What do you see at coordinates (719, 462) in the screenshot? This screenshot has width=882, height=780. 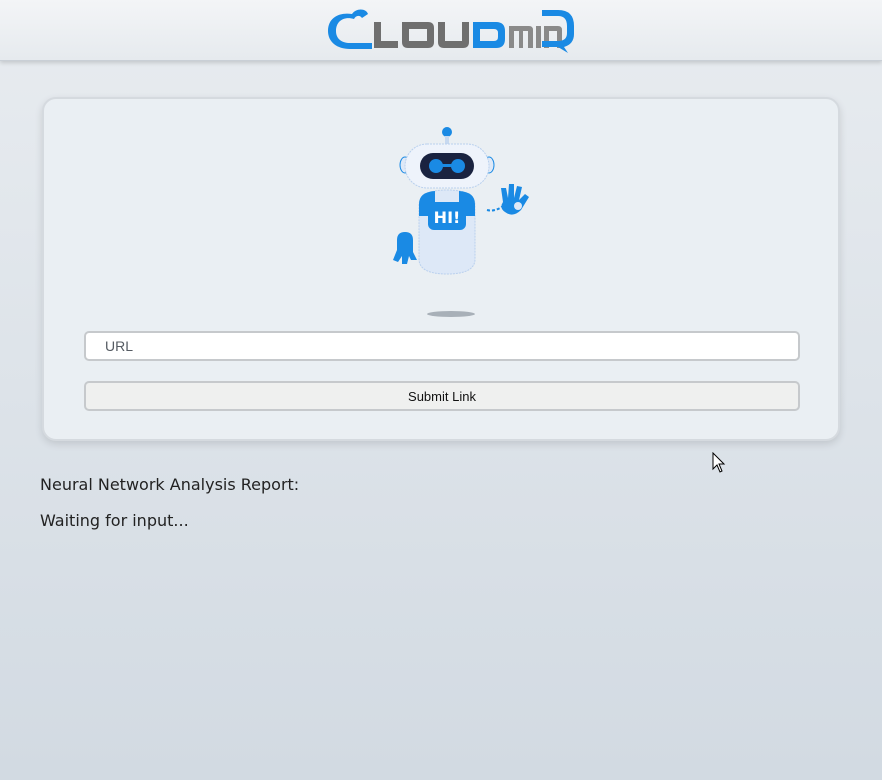 I see `mouse-cursor-icon` at bounding box center [719, 462].